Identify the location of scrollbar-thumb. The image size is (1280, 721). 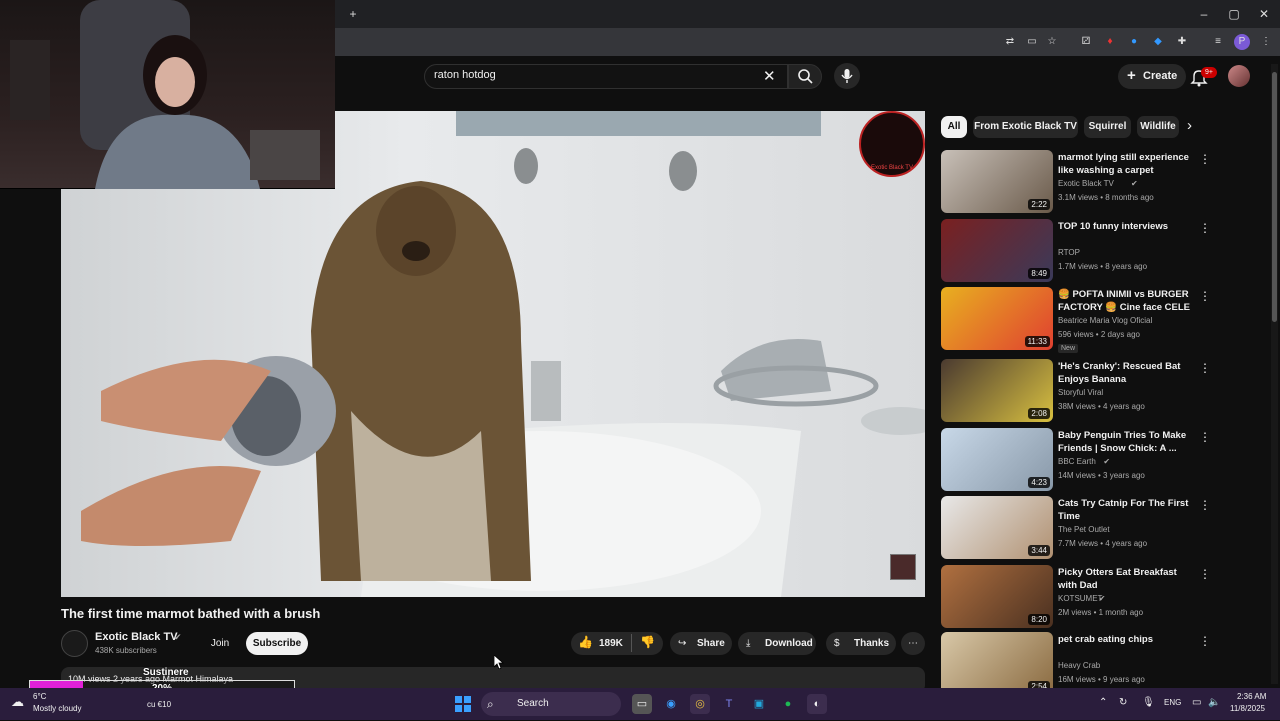
(1274, 197).